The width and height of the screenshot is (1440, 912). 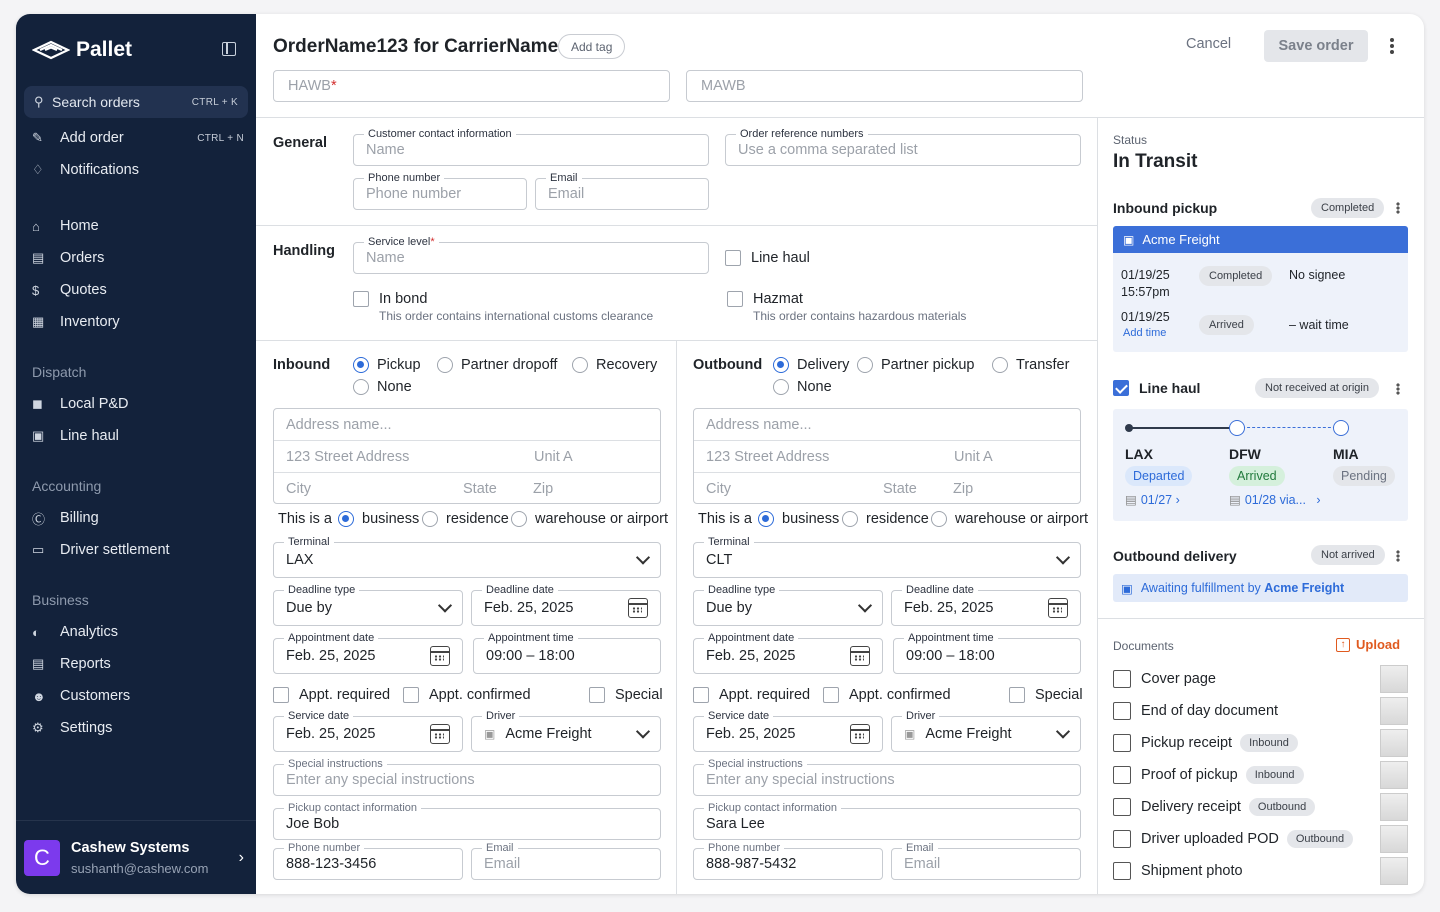 What do you see at coordinates (140, 138) in the screenshot?
I see `add-order-button: ✎ Add order CTRL + N` at bounding box center [140, 138].